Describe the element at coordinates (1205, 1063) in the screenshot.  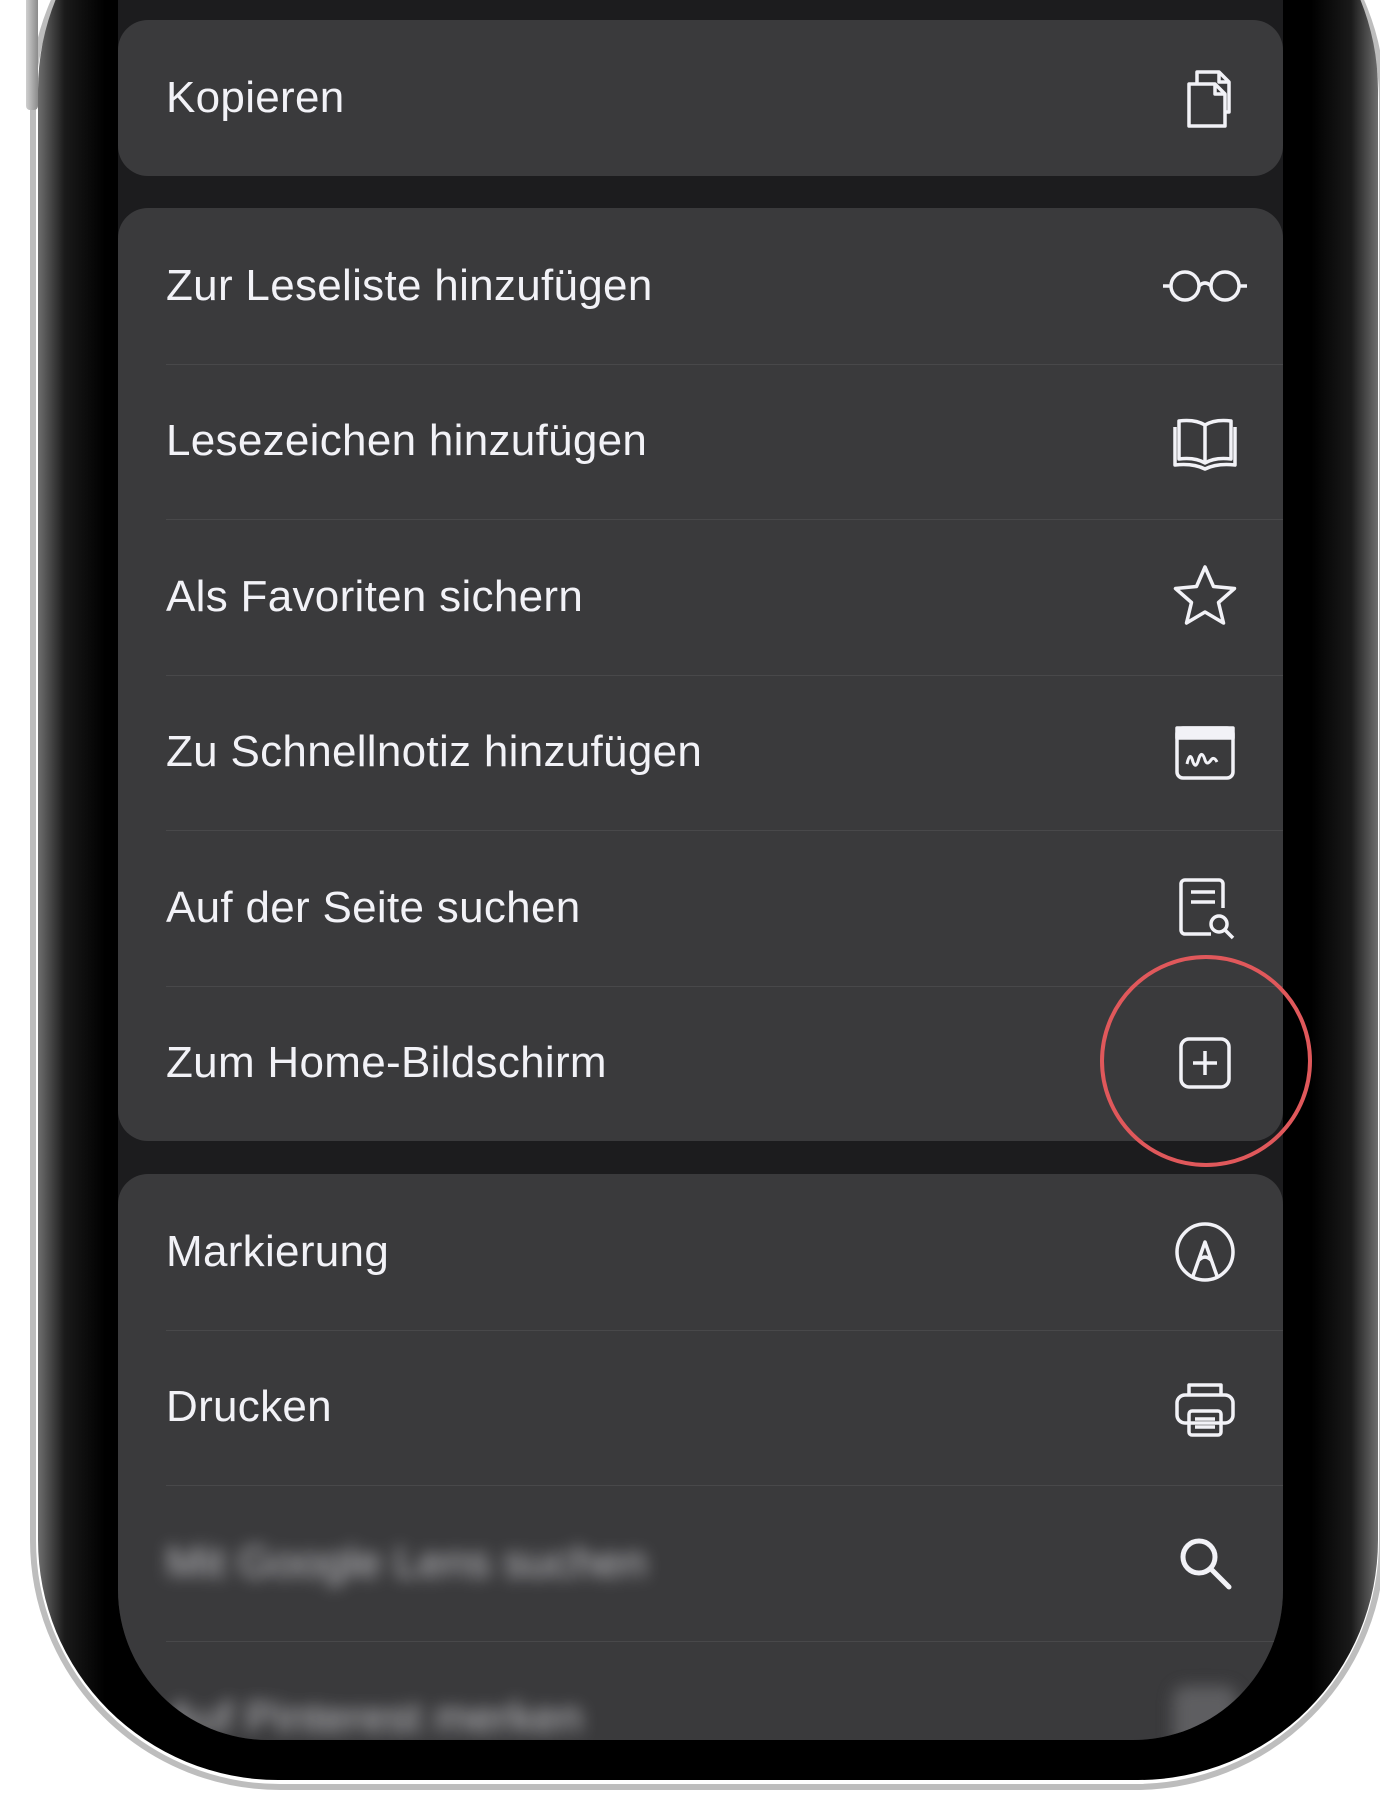
I see `add-square-icon` at that location.